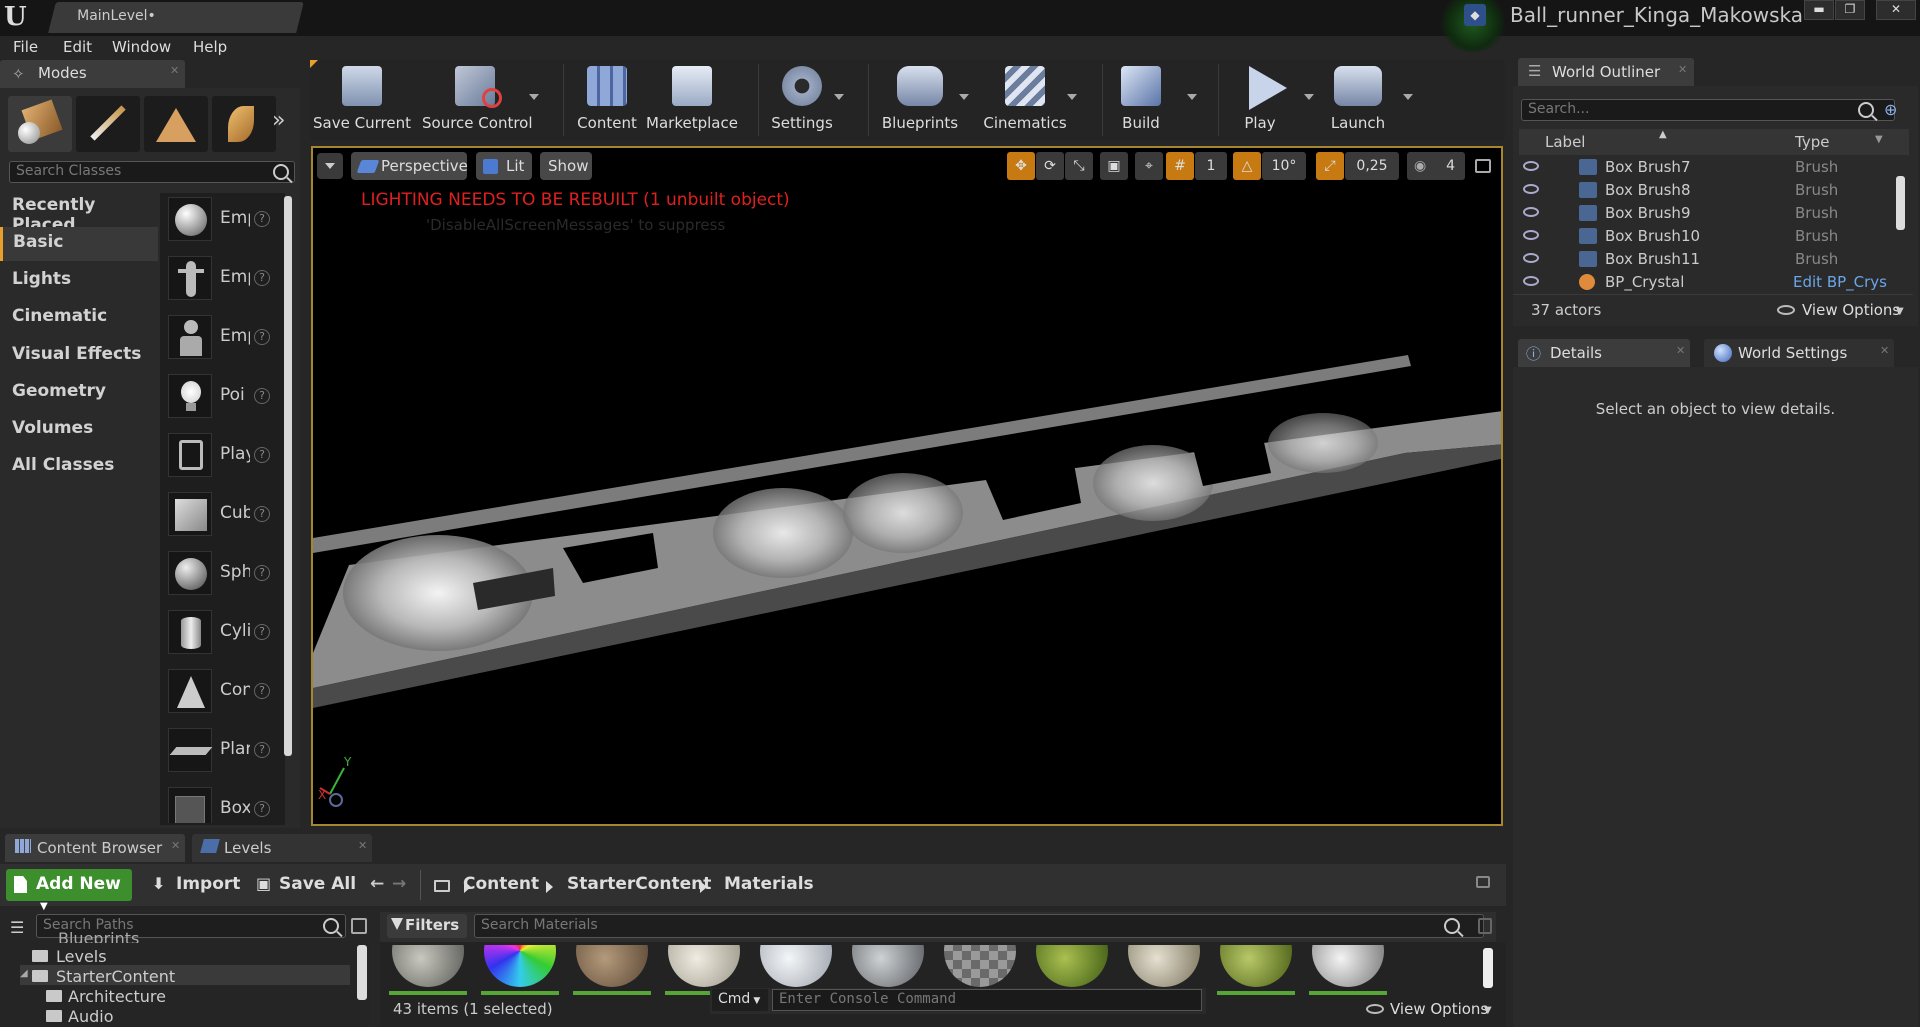 The width and height of the screenshot is (1920, 1027). Describe the element at coordinates (221, 633) in the screenshot. I see `place-item-cylinder: Cyli?` at that location.